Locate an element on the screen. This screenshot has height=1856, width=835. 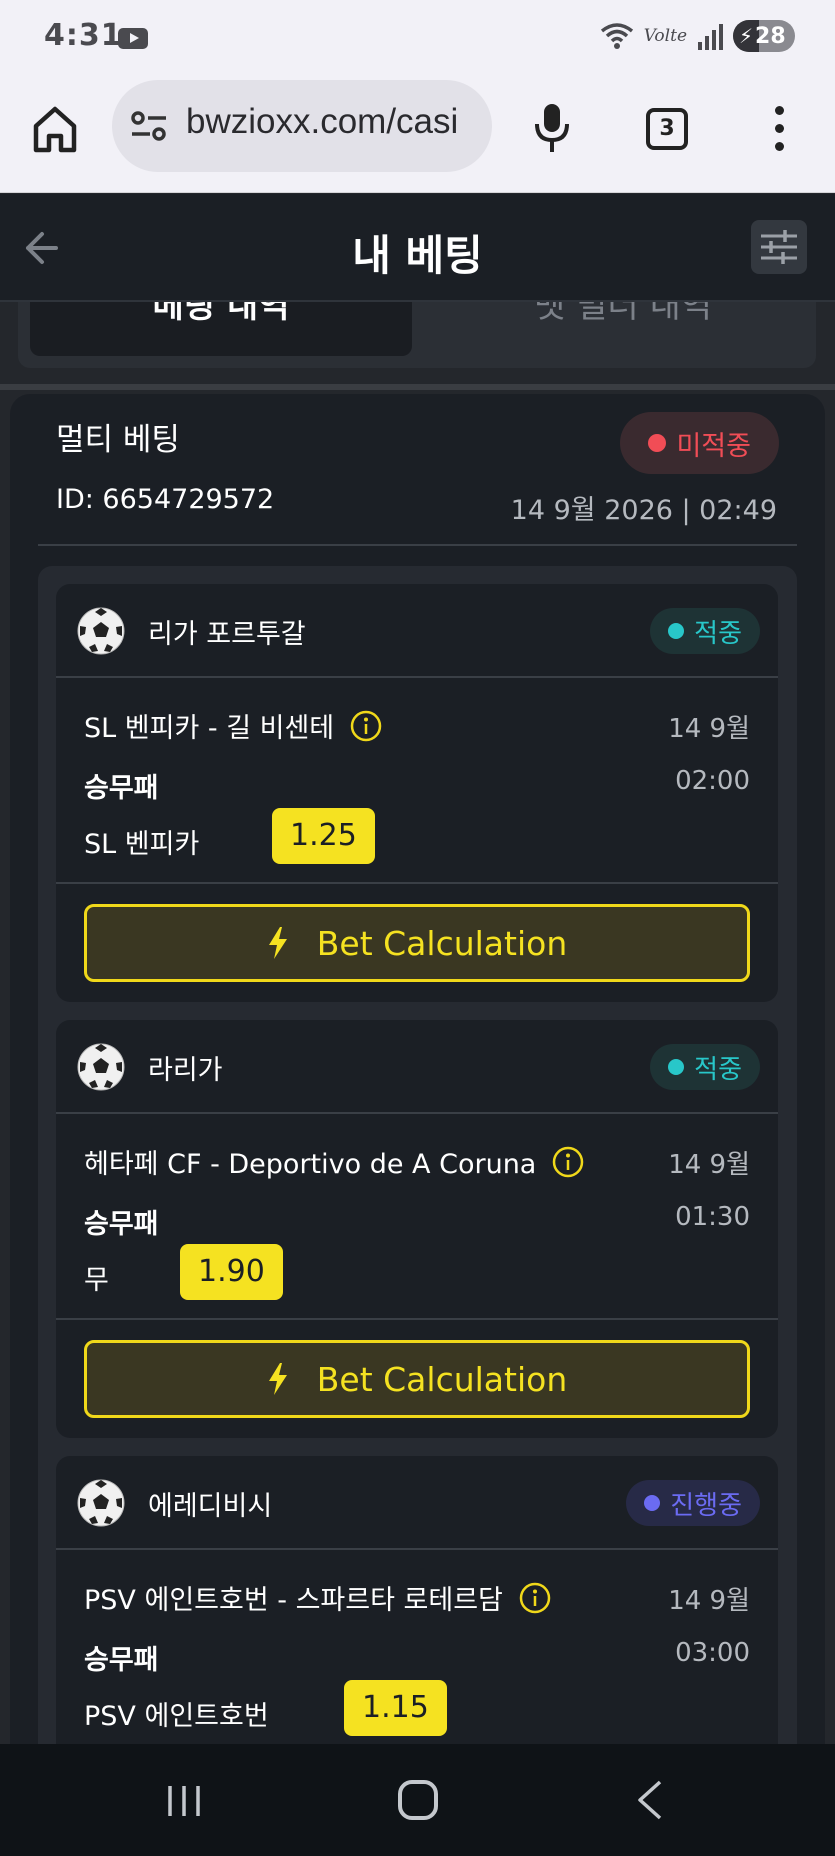
pick-name: PSV 에인트호번 is located at coordinates (176, 1716).